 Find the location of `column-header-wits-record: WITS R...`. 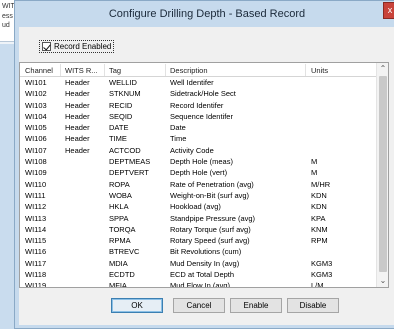

column-header-wits-record: WITS R... is located at coordinates (81, 70).